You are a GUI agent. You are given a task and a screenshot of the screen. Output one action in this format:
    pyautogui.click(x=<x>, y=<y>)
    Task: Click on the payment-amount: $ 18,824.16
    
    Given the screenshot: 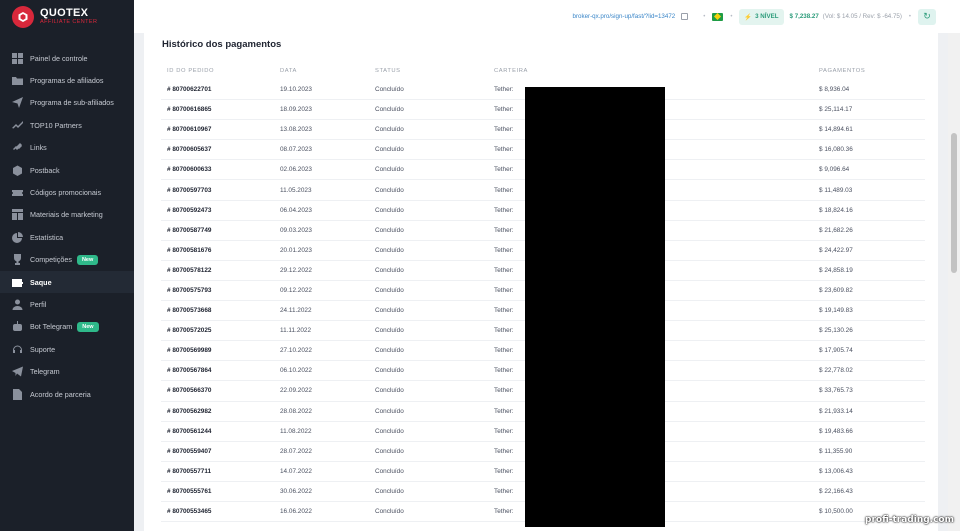 What is the action you would take?
    pyautogui.click(x=836, y=210)
    